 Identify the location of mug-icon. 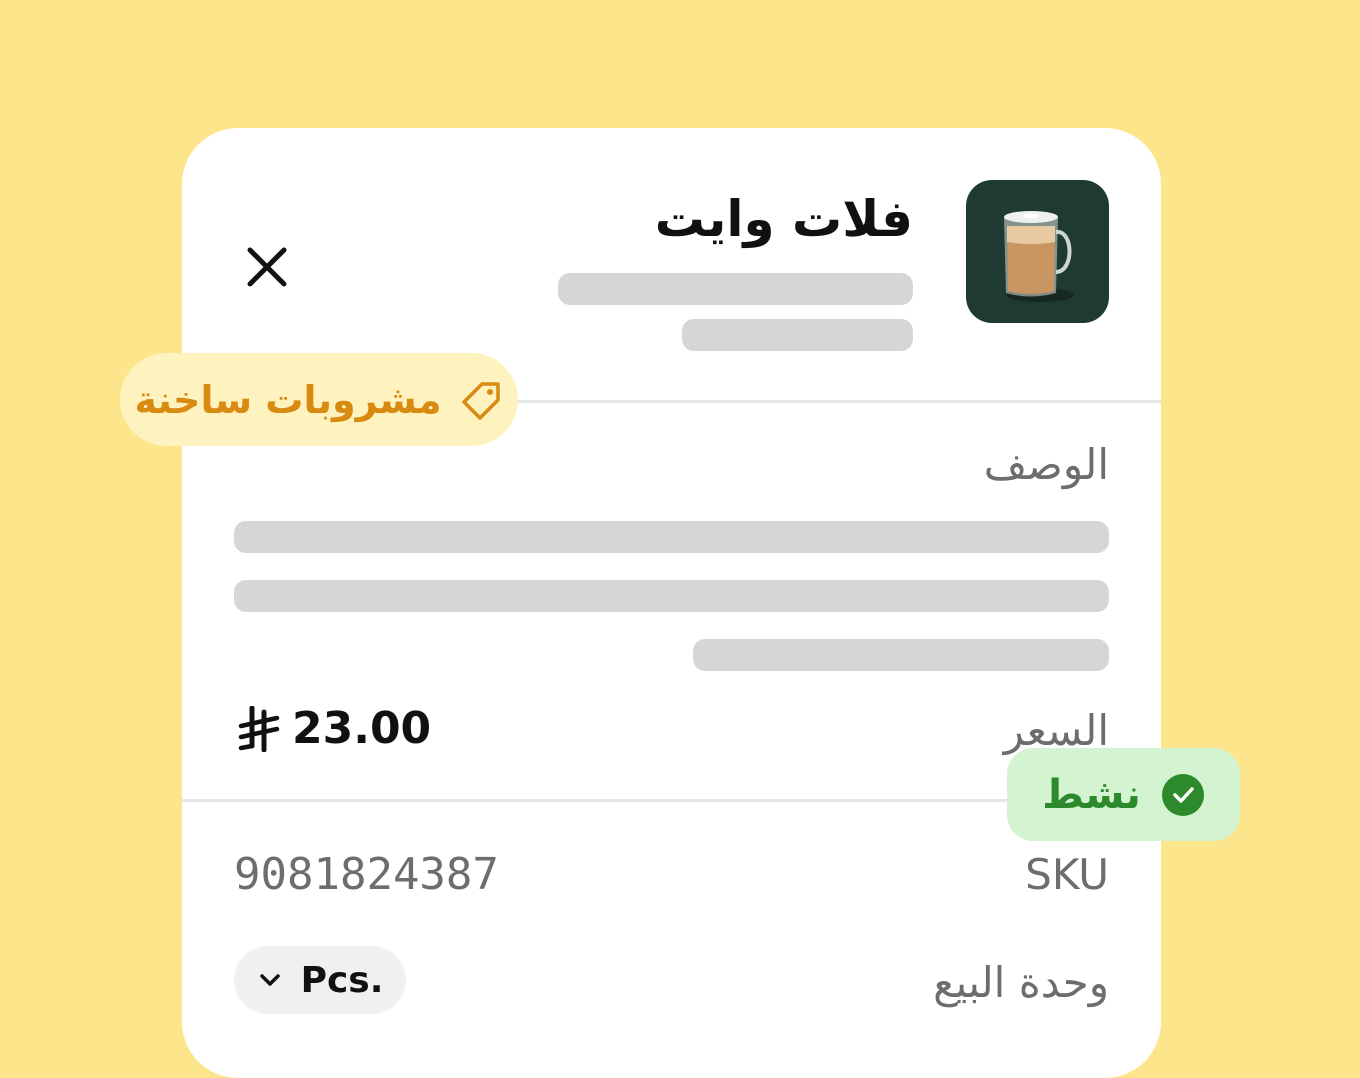
(1039, 256).